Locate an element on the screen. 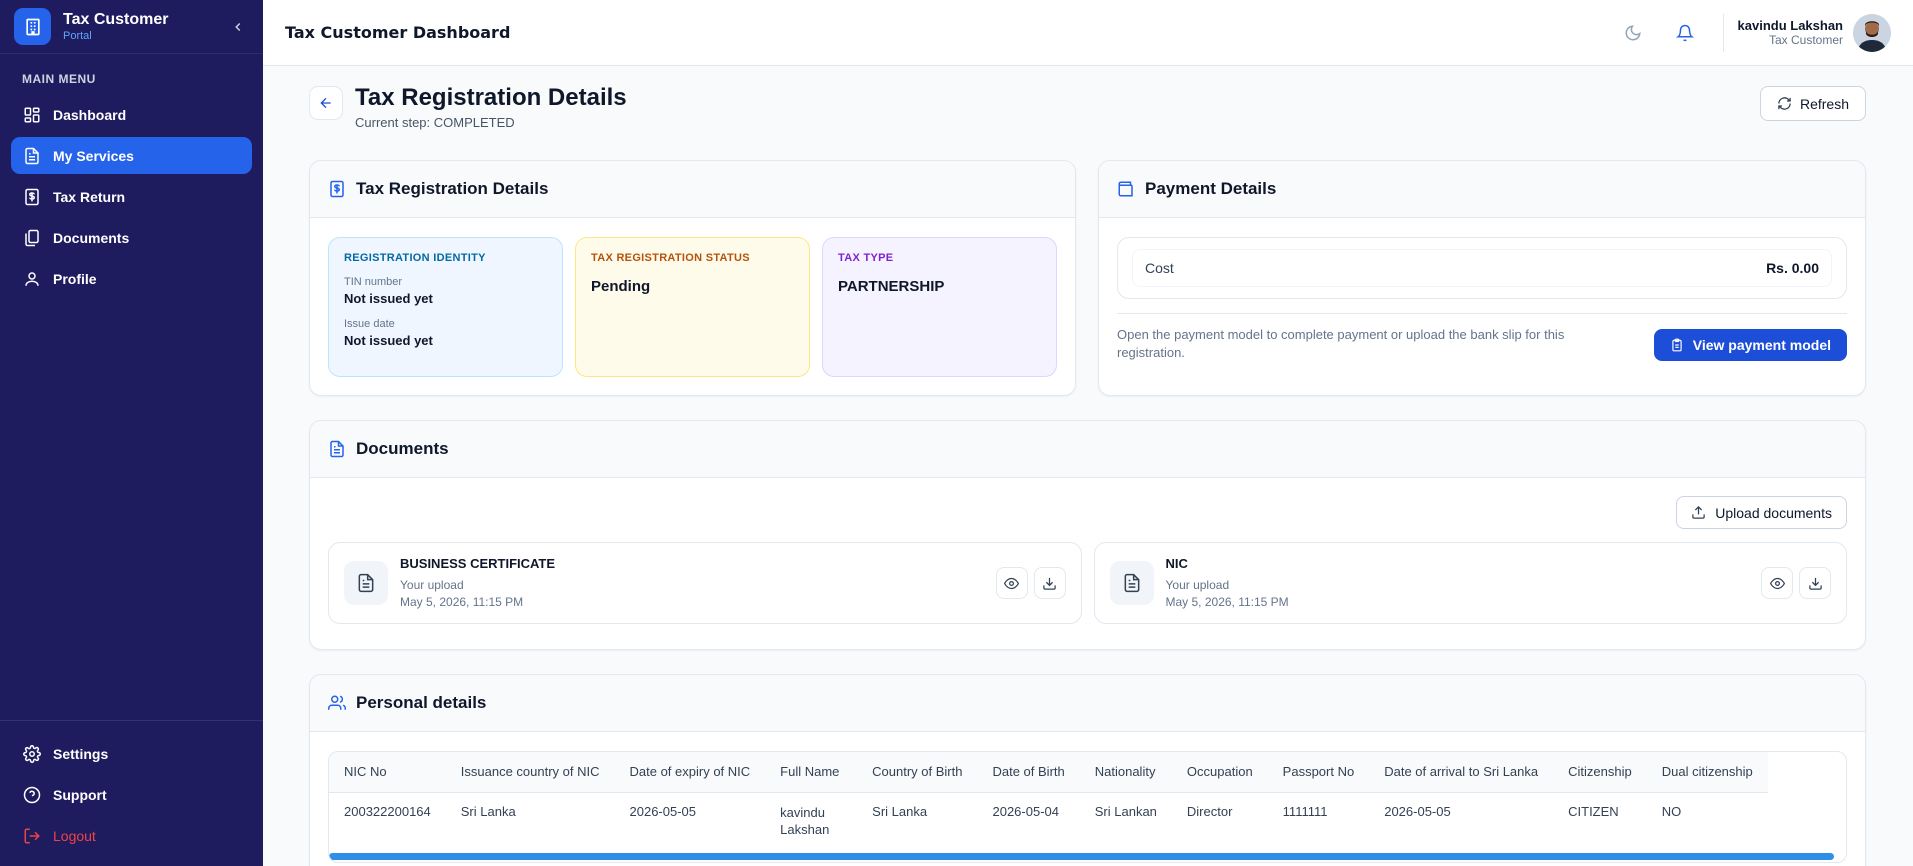 The height and width of the screenshot is (866, 1913). issue-date-label: Issue date is located at coordinates (369, 324).